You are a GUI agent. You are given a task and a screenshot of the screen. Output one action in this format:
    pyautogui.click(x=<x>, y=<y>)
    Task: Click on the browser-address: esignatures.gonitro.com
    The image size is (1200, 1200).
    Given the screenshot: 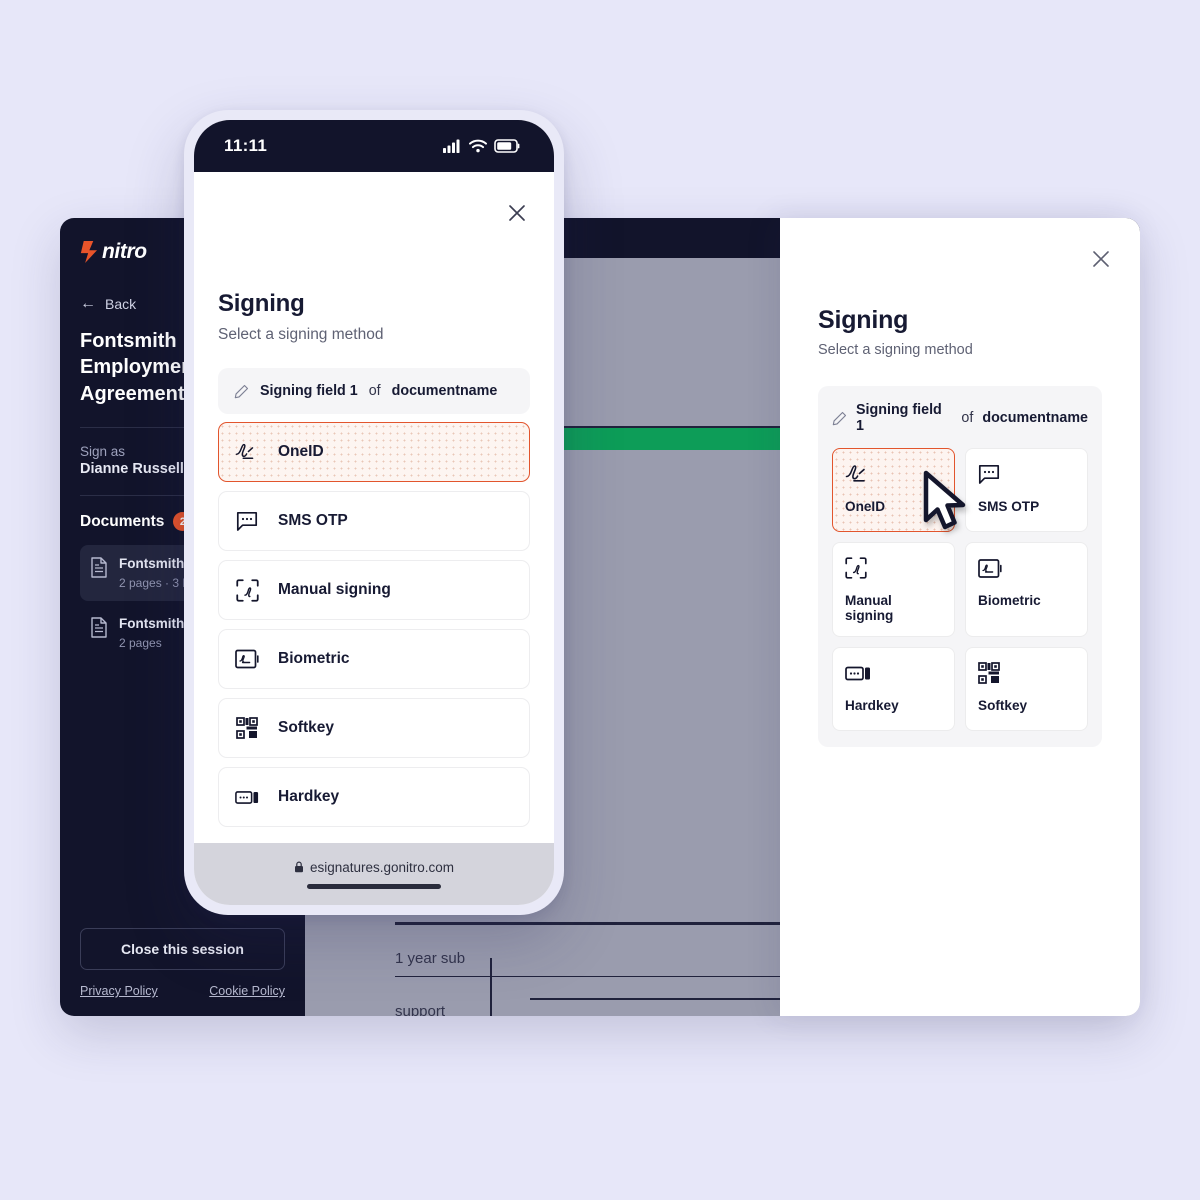 What is the action you would take?
    pyautogui.click(x=374, y=867)
    